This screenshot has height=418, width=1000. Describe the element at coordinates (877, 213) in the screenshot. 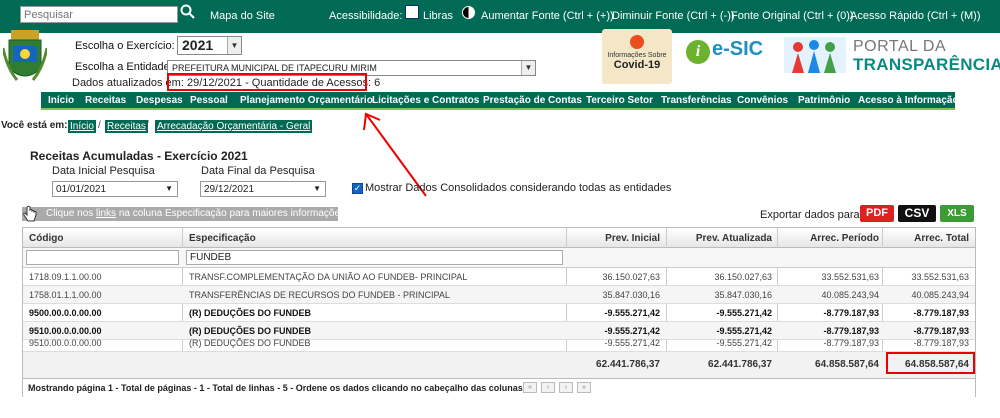

I see `export-pdf-button: PDF` at that location.